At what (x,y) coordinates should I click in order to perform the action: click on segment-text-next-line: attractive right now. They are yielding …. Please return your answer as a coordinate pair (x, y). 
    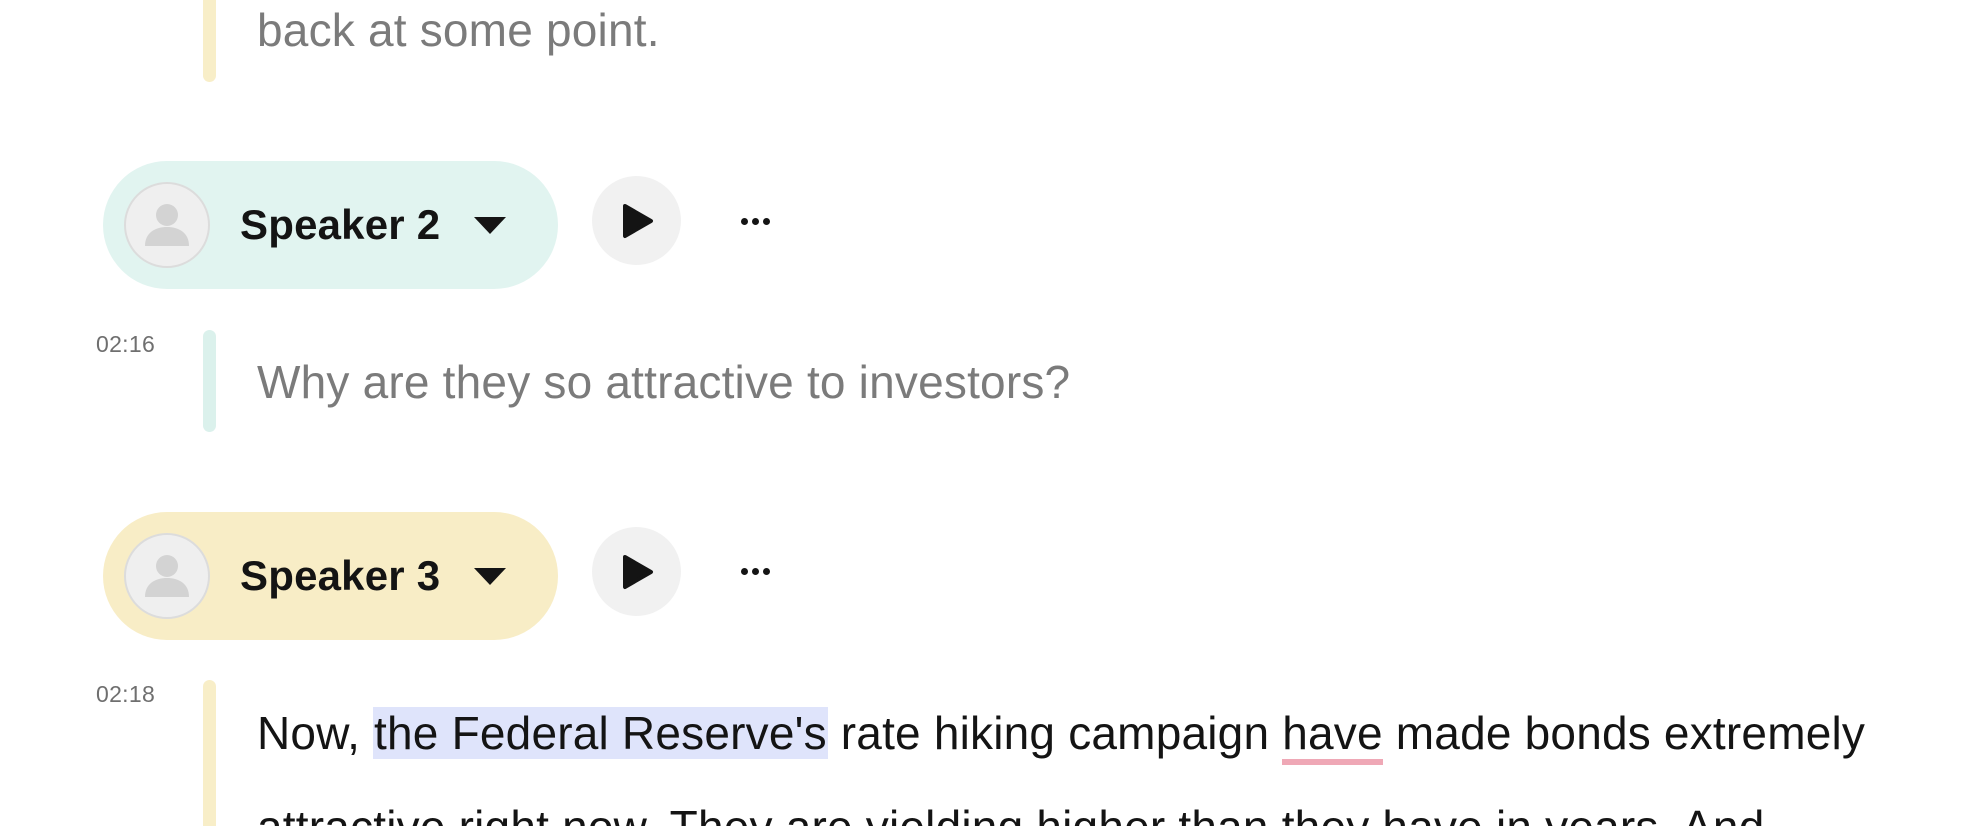
    Looking at the image, I should click on (1010, 810).